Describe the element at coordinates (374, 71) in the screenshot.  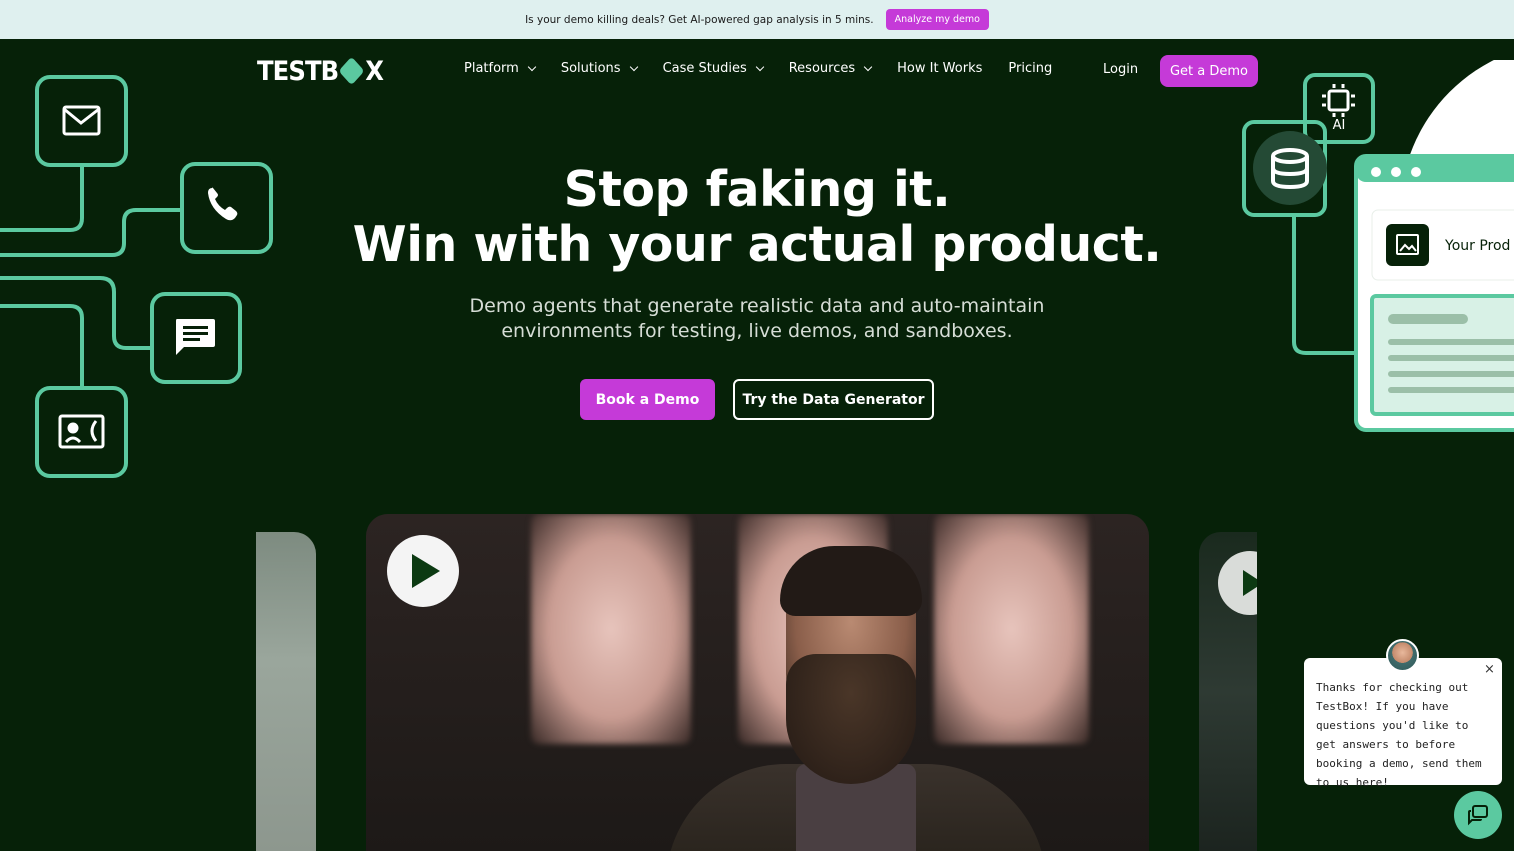
I see `logo-text-end: X` at that location.